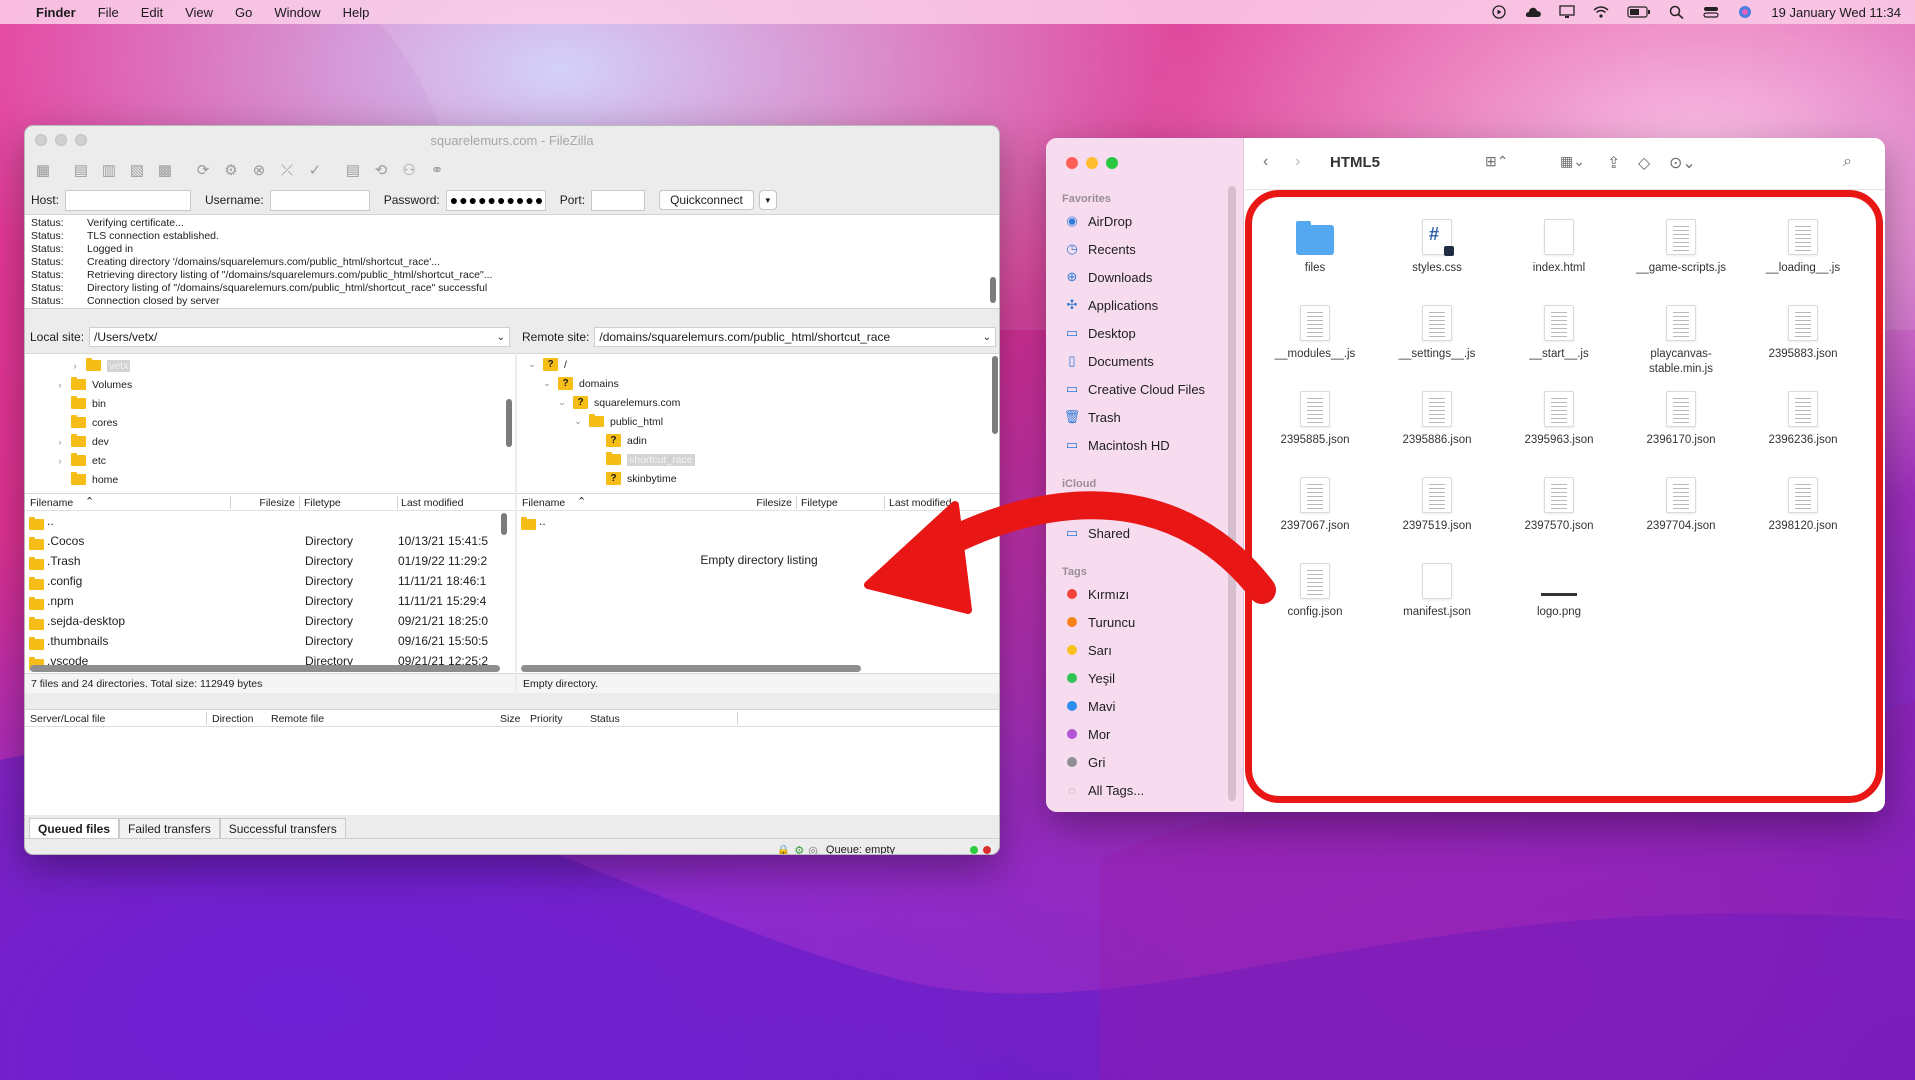 The image size is (1915, 1080). What do you see at coordinates (81, 140) in the screenshot?
I see `zoom-button` at bounding box center [81, 140].